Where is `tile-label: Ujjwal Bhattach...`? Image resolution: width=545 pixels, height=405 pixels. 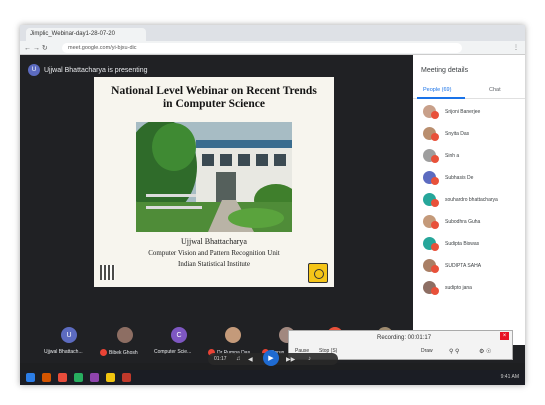 tile-label: Ujjwal Bhattach... is located at coordinates (63, 352).